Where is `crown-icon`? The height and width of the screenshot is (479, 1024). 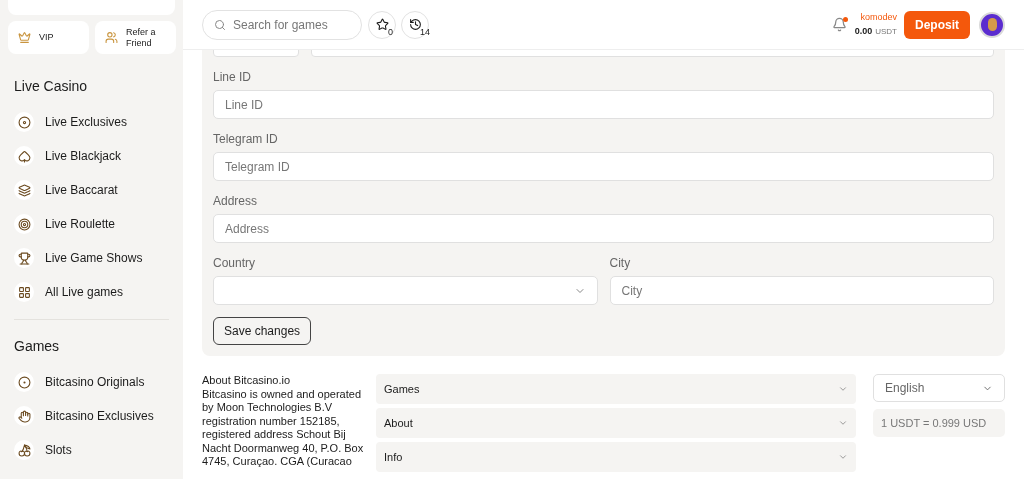 crown-icon is located at coordinates (24, 37).